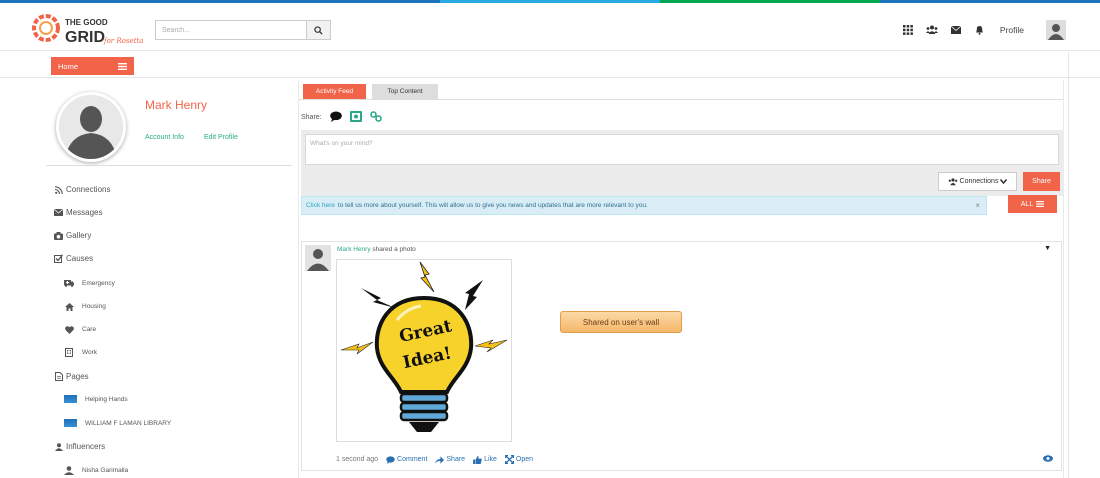  What do you see at coordinates (86, 22) in the screenshot?
I see `svg-text: THE GOOD` at bounding box center [86, 22].